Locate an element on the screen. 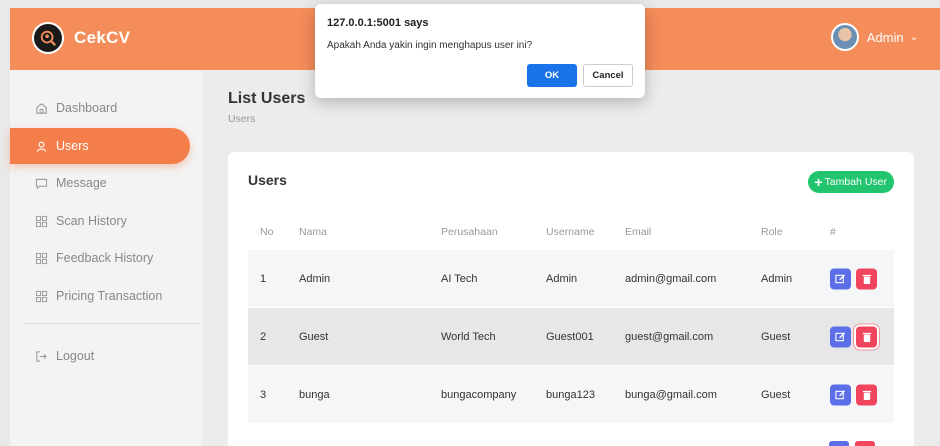 The image size is (940, 446). sidebar-divider is located at coordinates (112, 323).